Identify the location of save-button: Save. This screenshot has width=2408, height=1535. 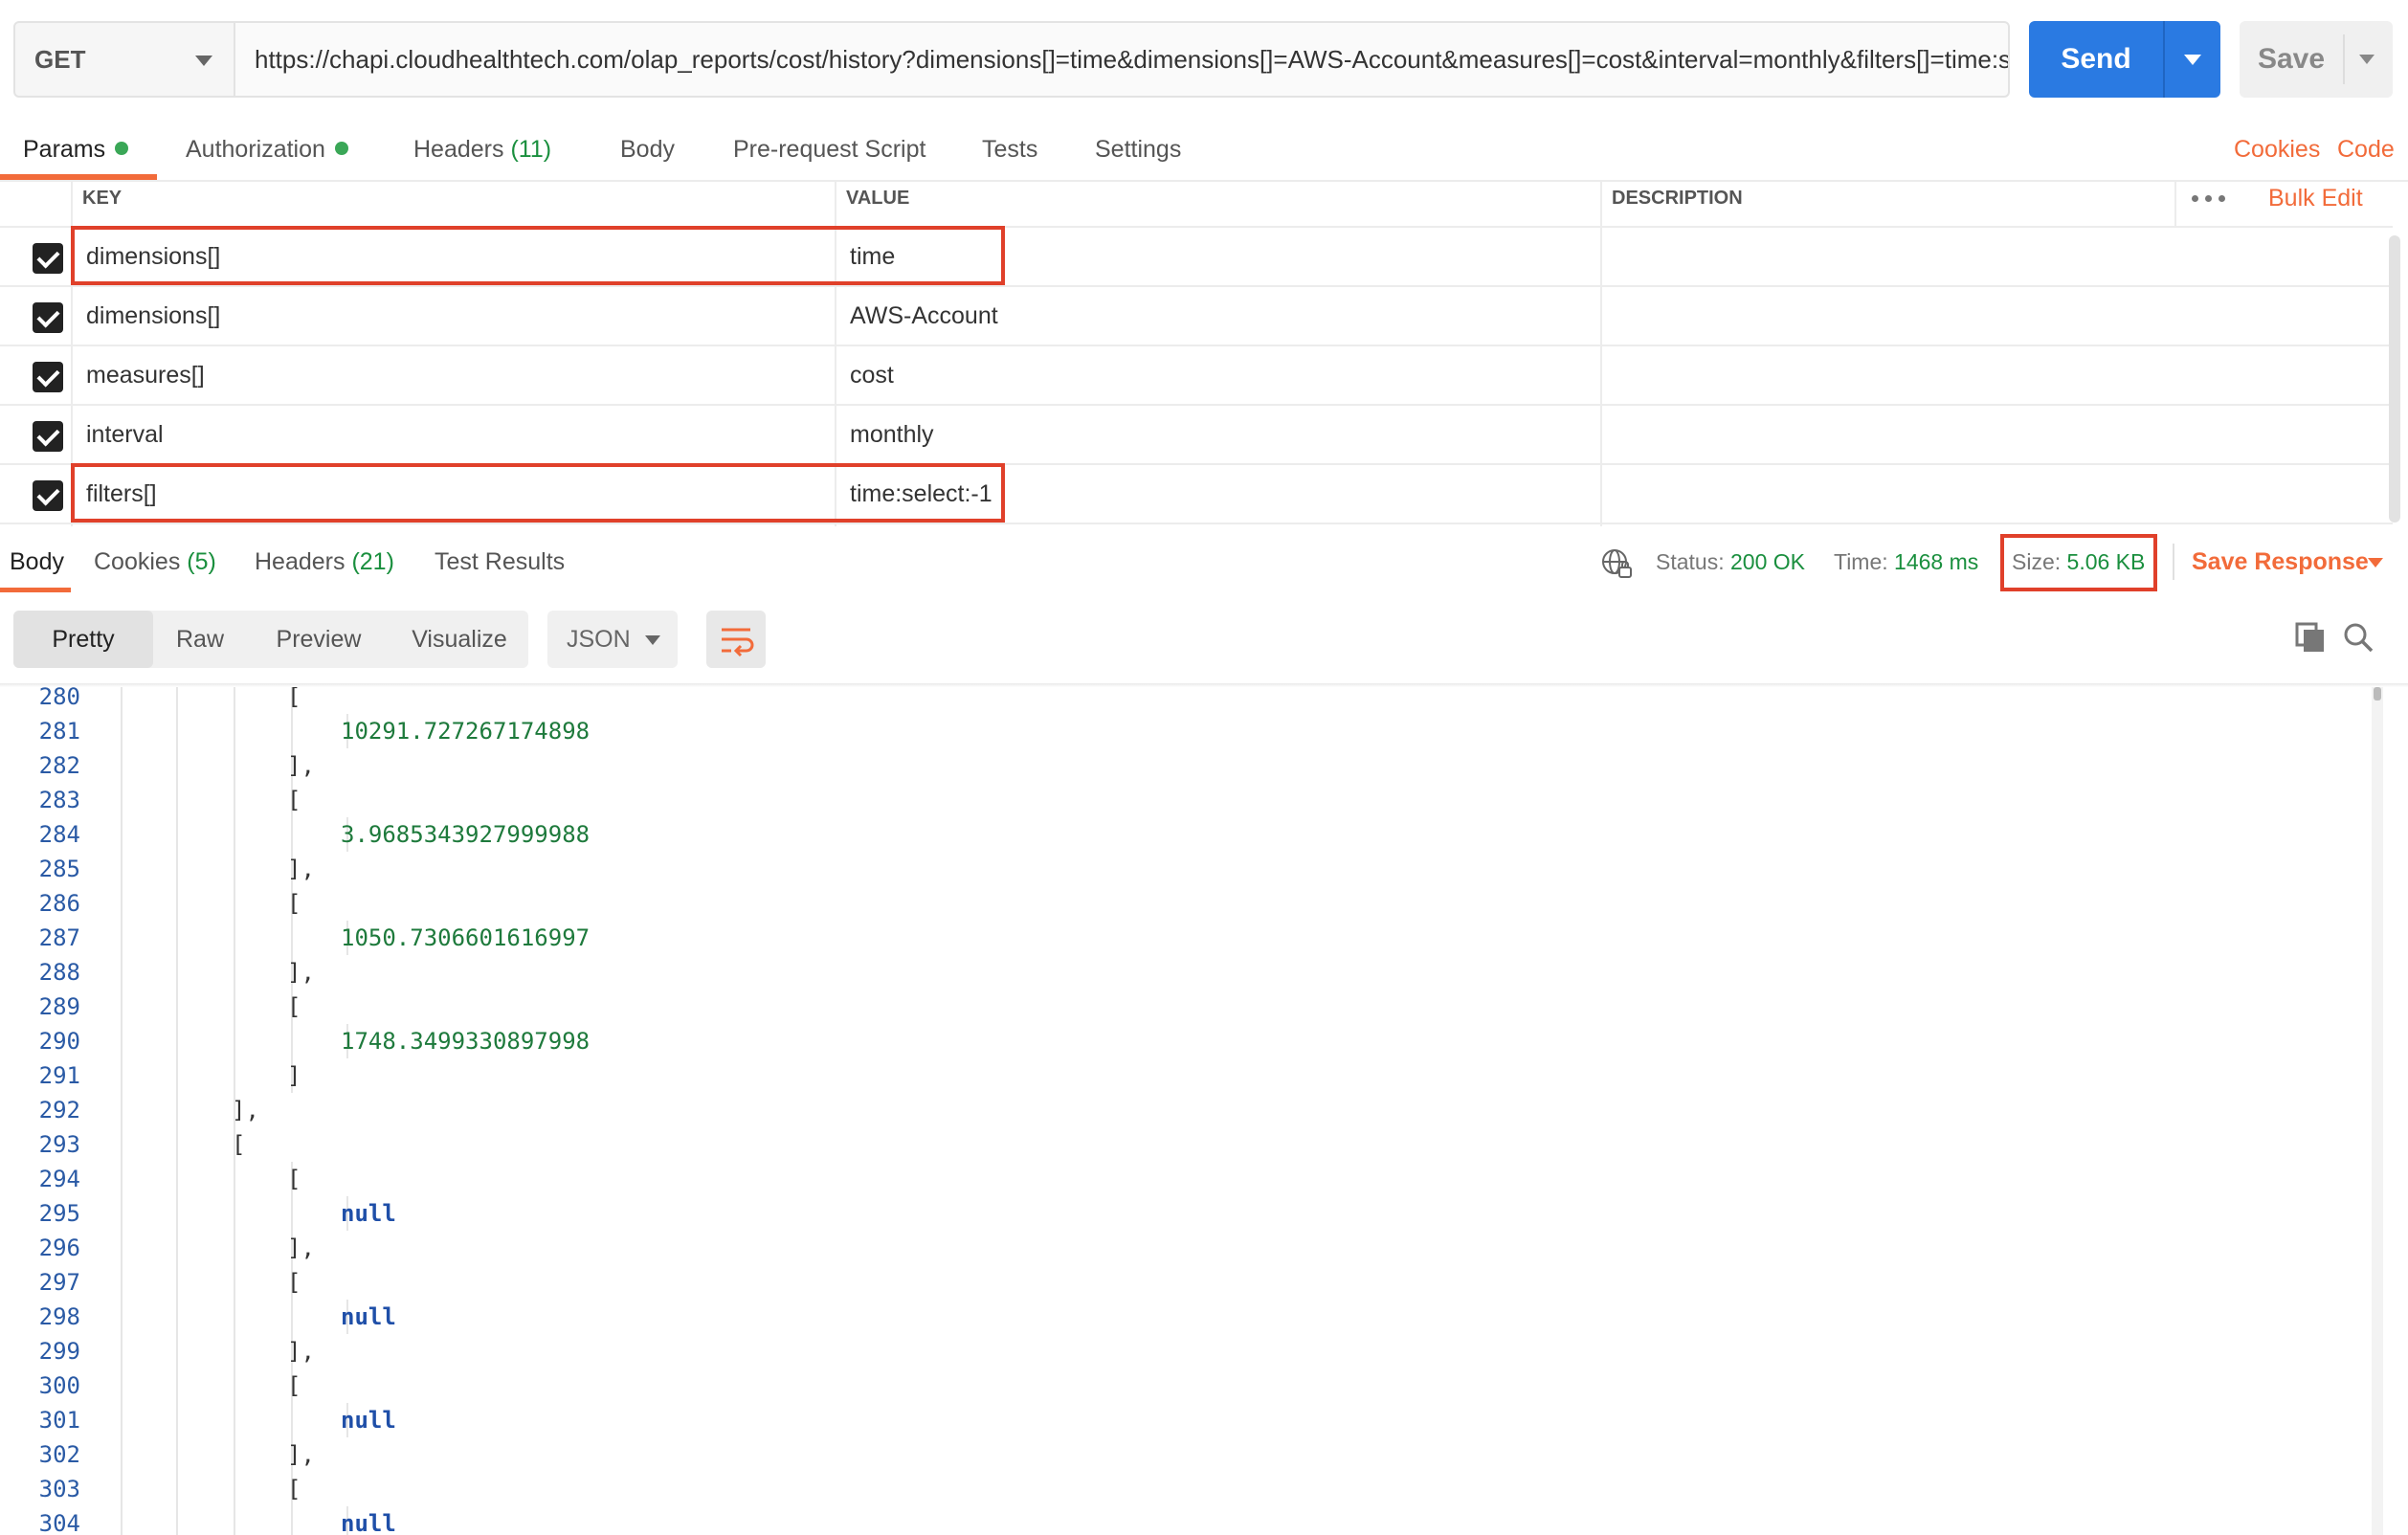
(2316, 59).